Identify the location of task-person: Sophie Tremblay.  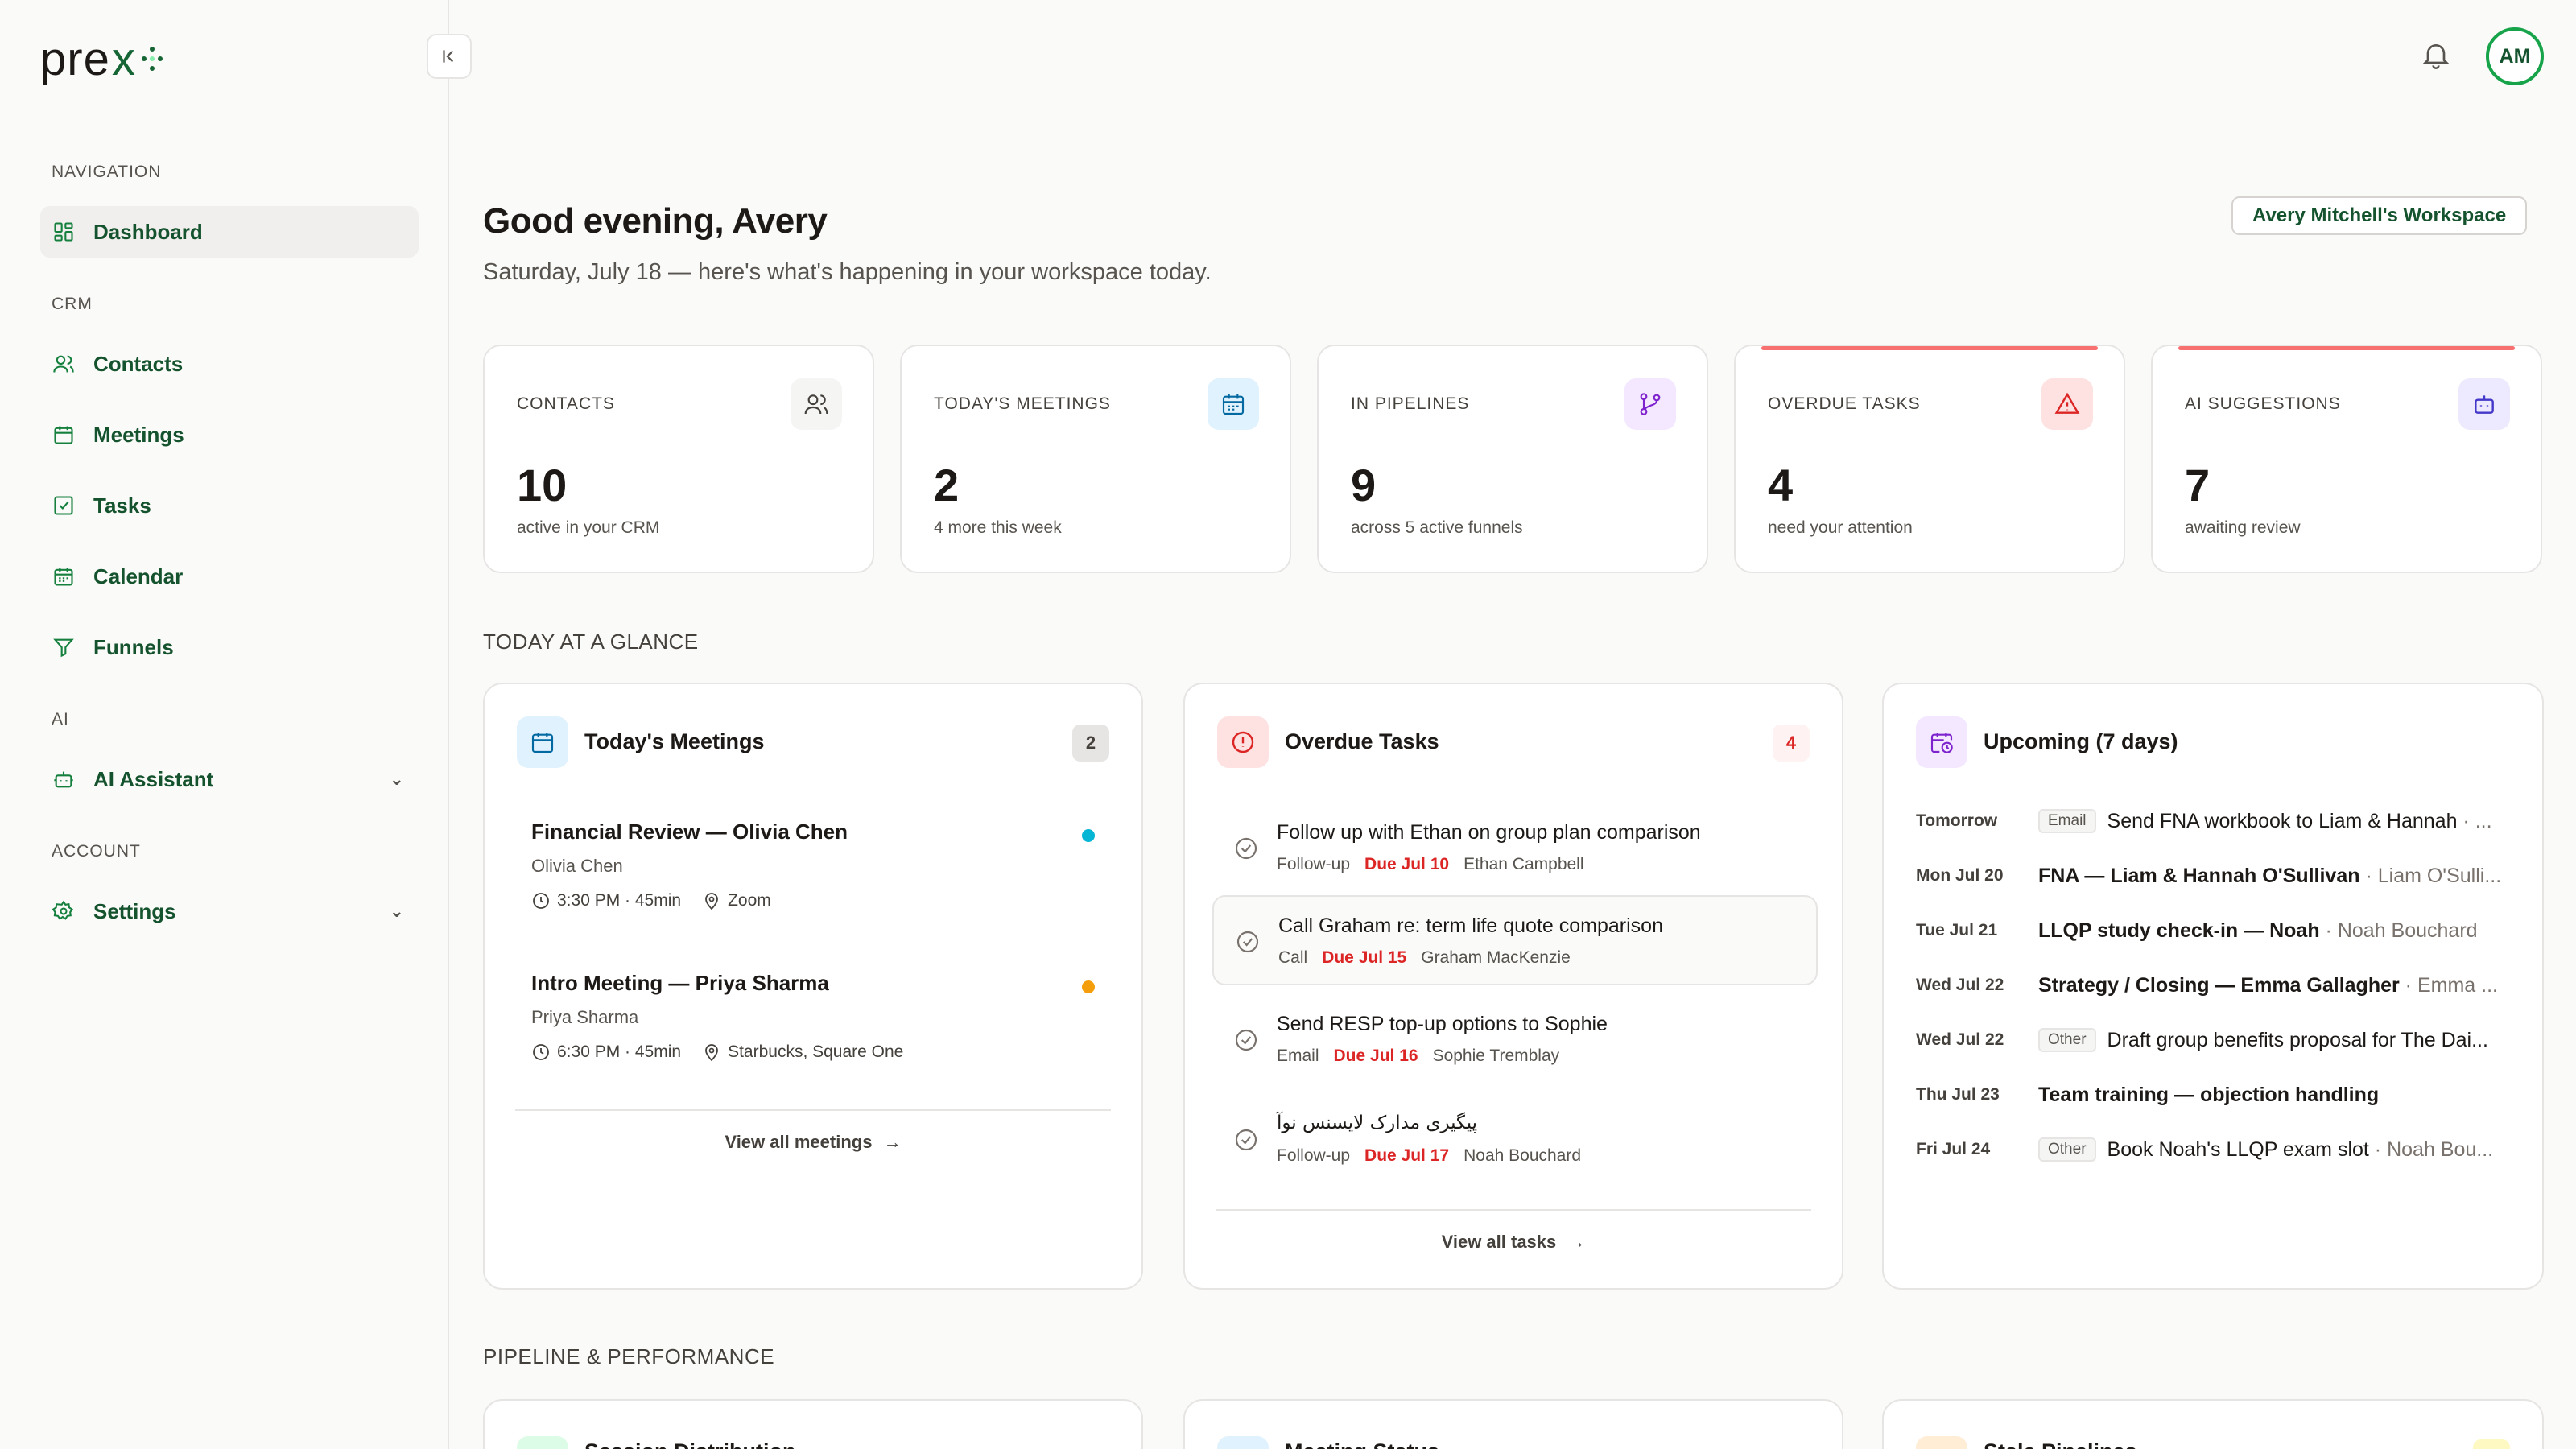
(1496, 1055).